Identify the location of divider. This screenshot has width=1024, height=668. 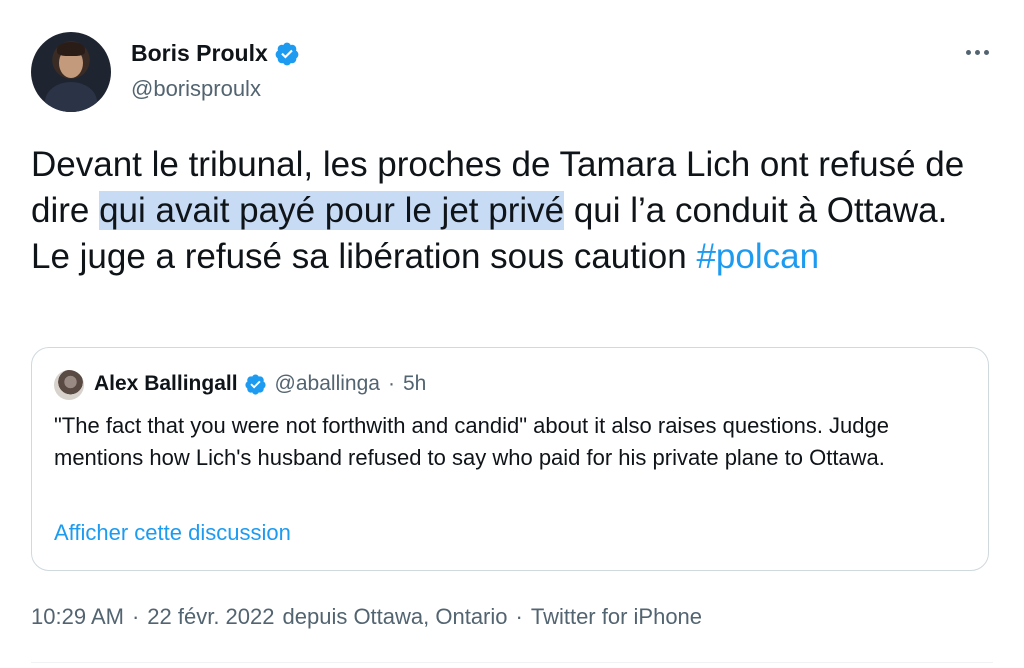
(512, 662).